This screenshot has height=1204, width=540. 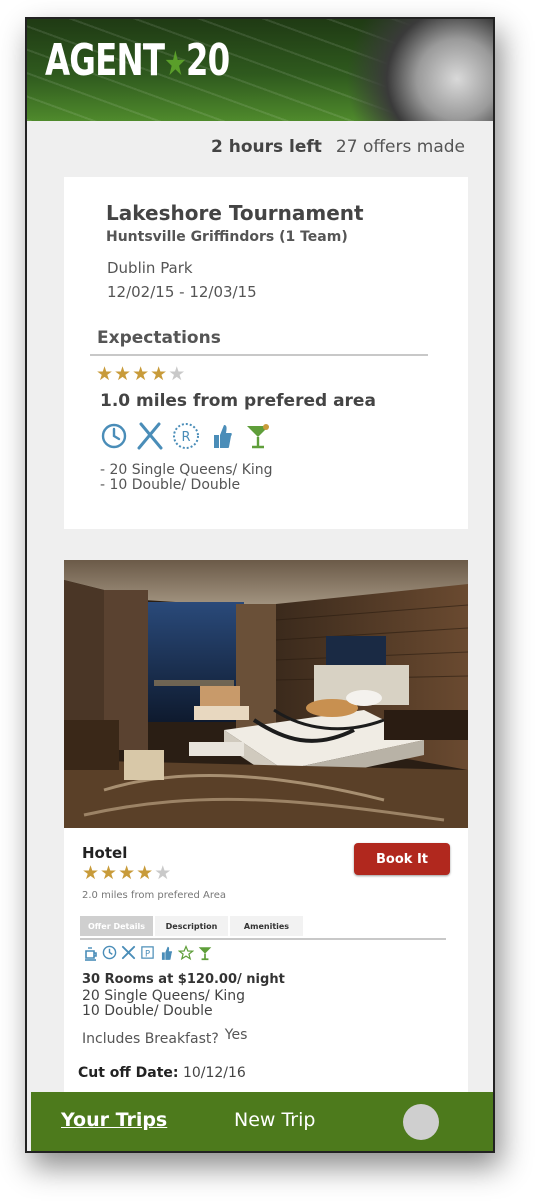 I want to click on time-left: 2 hours left, so click(x=266, y=147).